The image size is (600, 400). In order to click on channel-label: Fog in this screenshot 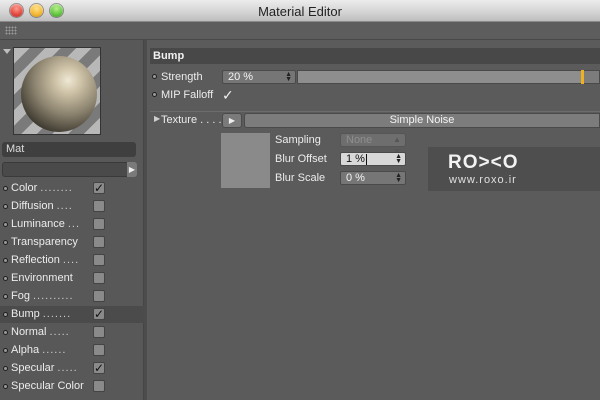, I will do `click(20, 296)`.